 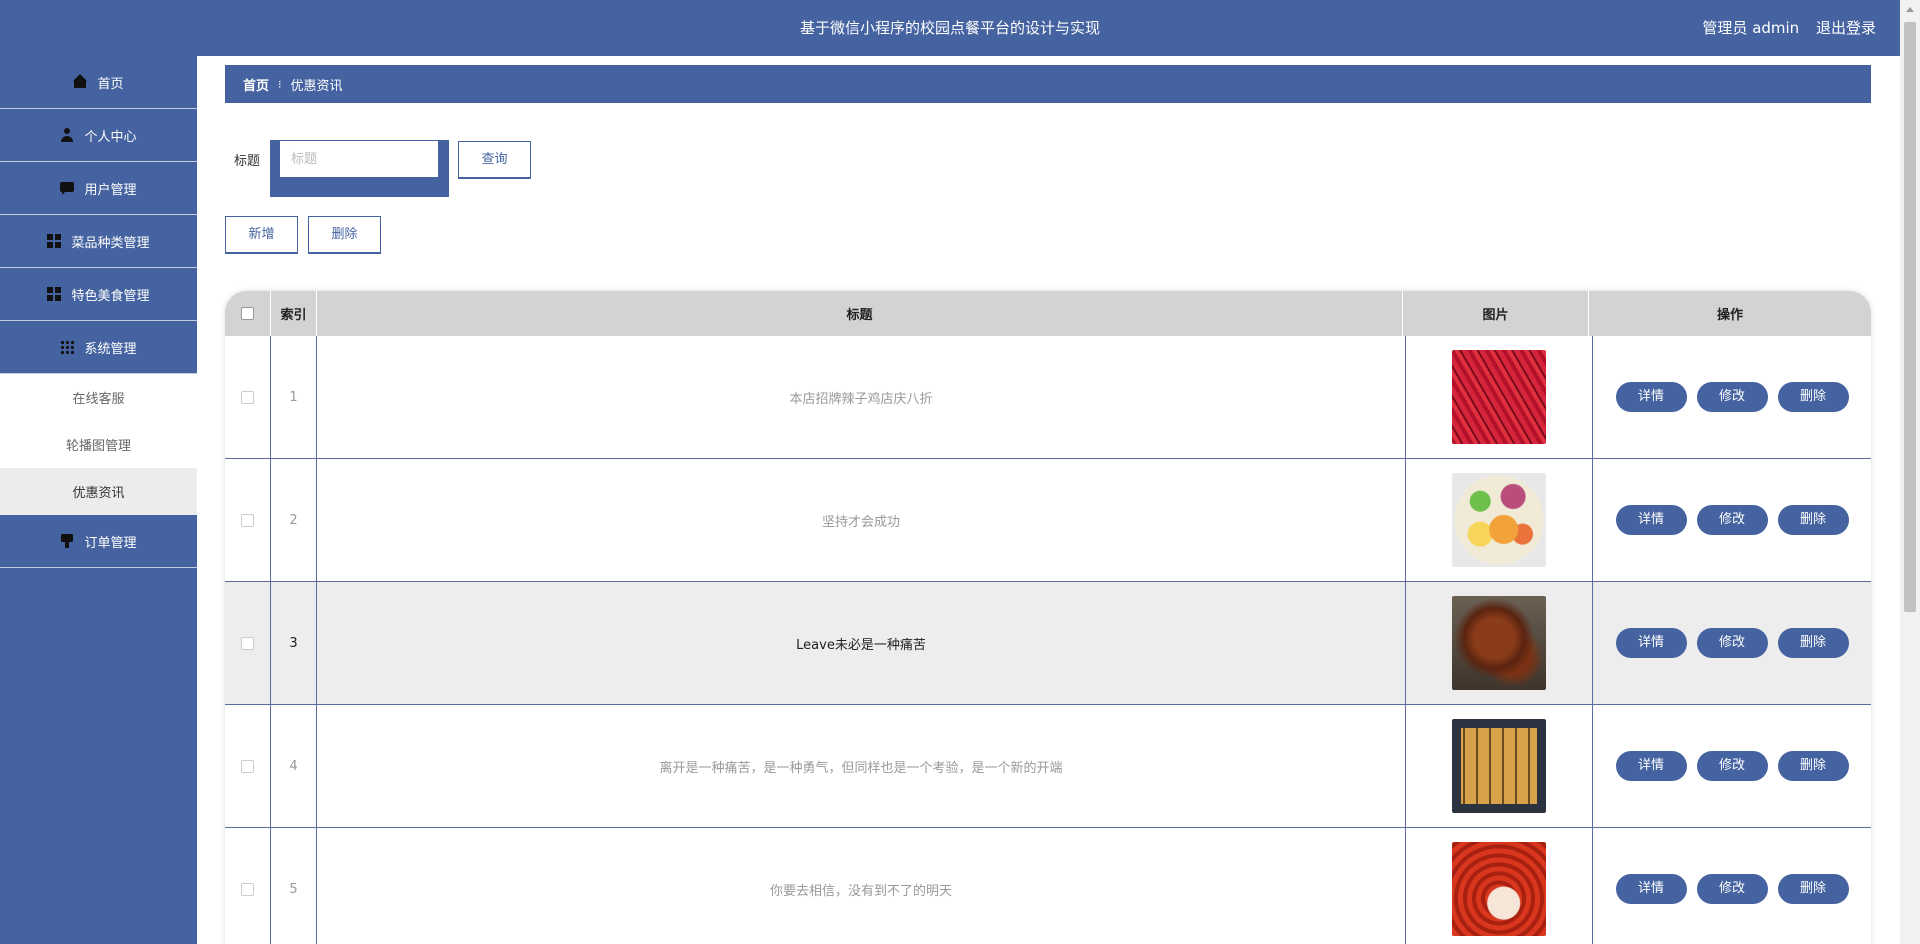 What do you see at coordinates (1496, 313) in the screenshot?
I see `column-header-image: 图片` at bounding box center [1496, 313].